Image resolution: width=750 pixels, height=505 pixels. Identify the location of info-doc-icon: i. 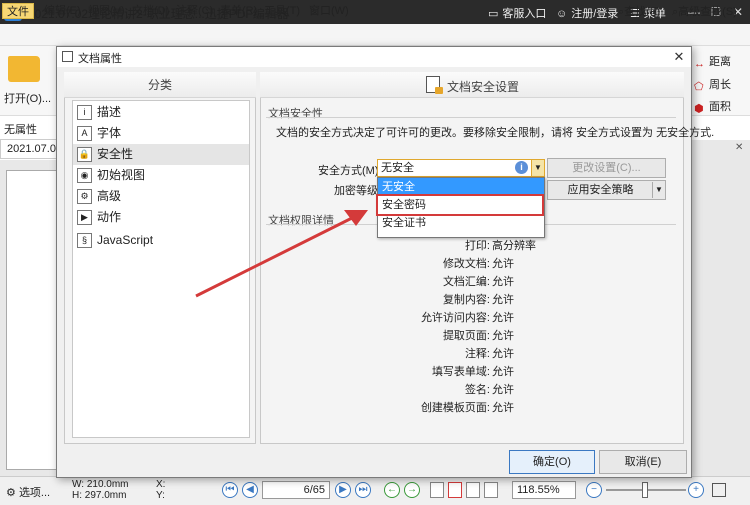
(84, 112).